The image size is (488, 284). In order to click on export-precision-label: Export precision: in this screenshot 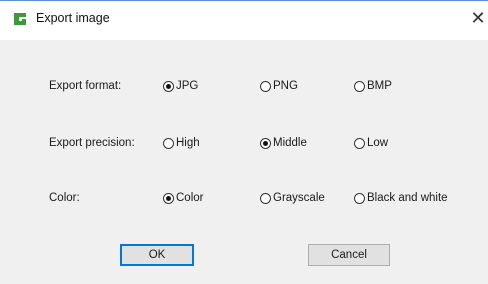, I will do `click(92, 143)`.